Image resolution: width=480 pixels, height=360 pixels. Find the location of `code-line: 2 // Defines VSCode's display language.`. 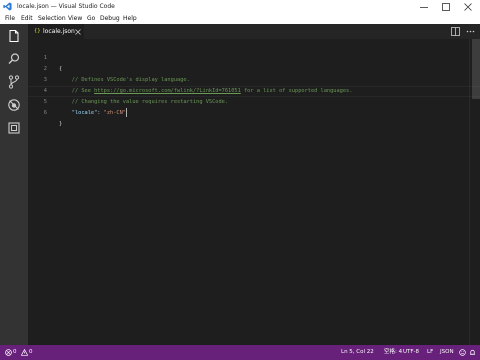

code-line: 2 // Defines VSCode's display language. is located at coordinates (254, 68).